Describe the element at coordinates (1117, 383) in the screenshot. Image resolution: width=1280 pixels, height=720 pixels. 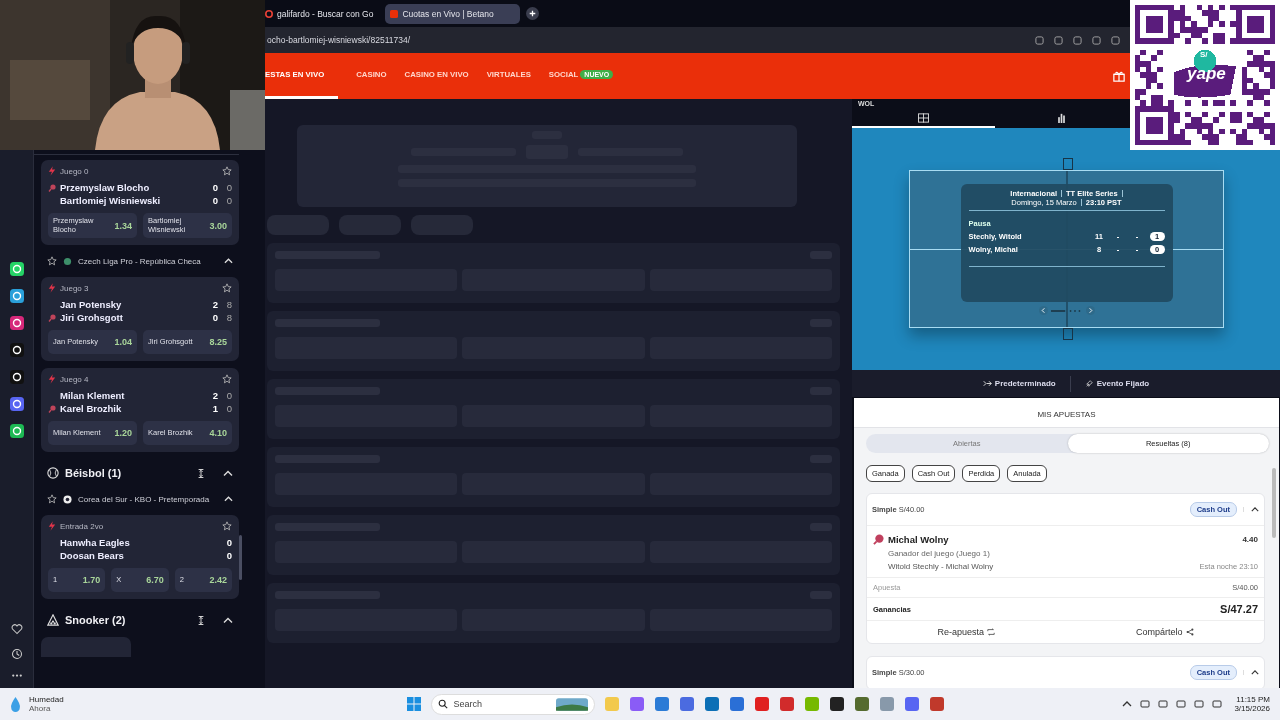
I see `pinned-event-button: Evento Fijado` at that location.